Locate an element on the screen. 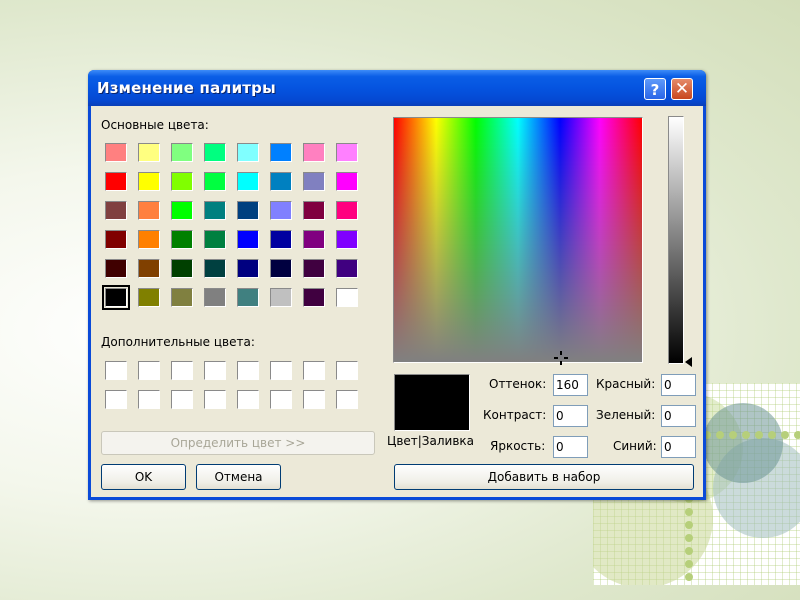 This screenshot has width=800, height=600. ok-button: OK is located at coordinates (143, 477).